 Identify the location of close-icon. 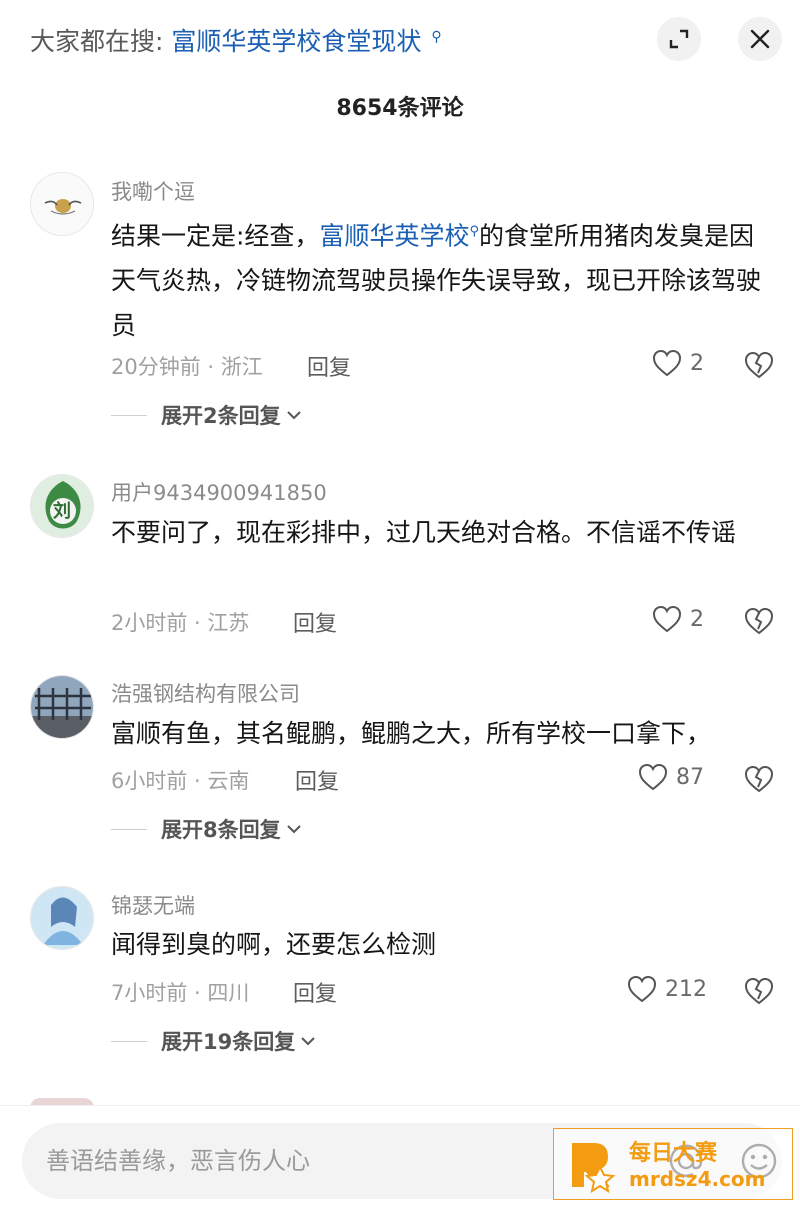
(760, 39).